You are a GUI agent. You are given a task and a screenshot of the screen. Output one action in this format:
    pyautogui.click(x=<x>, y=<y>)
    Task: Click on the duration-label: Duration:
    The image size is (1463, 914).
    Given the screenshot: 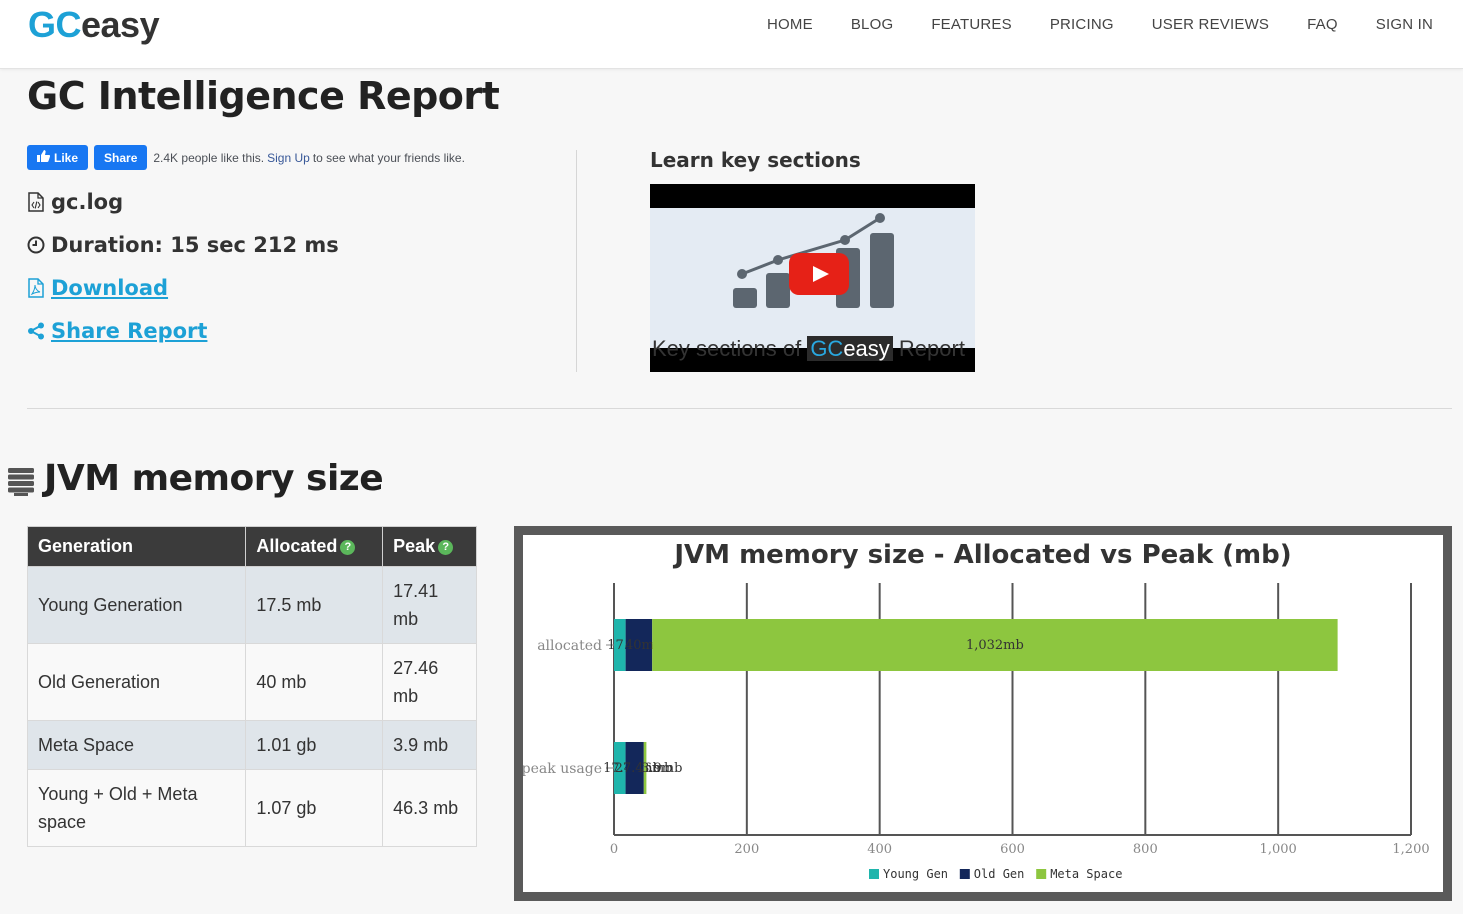 What is the action you would take?
    pyautogui.click(x=107, y=245)
    